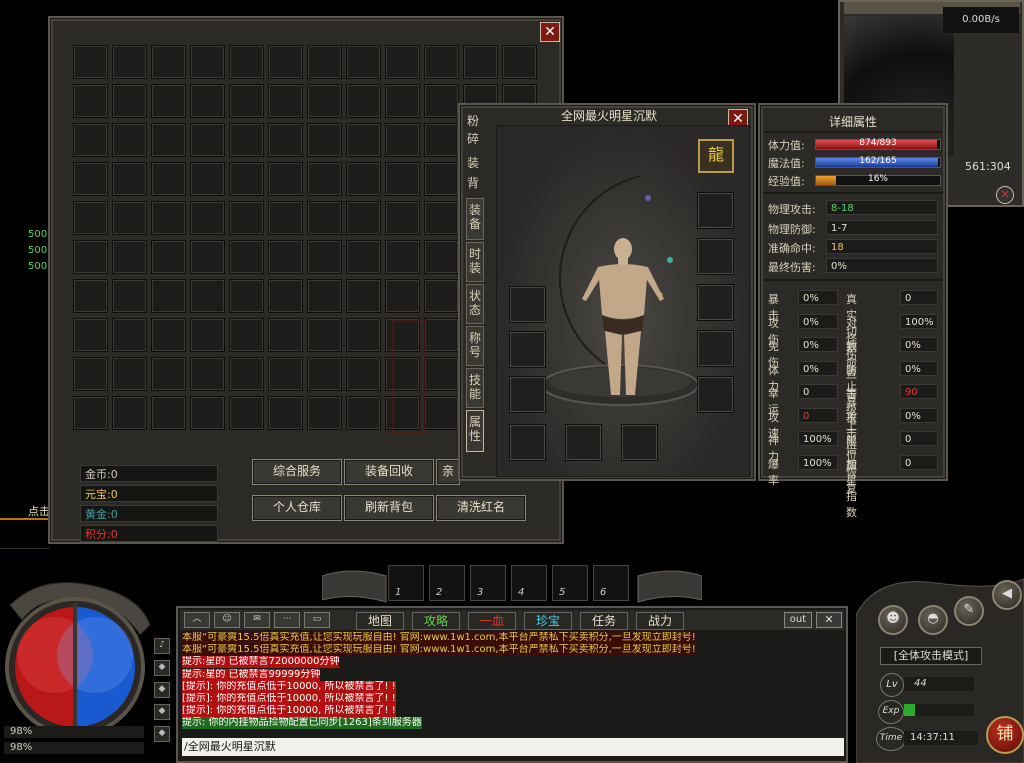  Describe the element at coordinates (933, 620) in the screenshot. I see `bag-icon: ◓` at that location.